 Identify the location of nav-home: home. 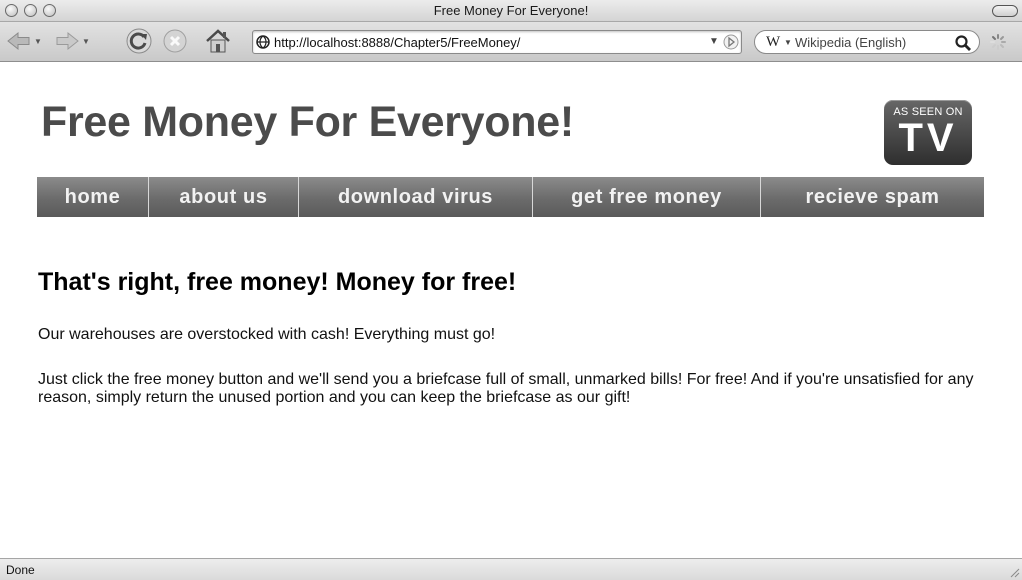
(93, 197).